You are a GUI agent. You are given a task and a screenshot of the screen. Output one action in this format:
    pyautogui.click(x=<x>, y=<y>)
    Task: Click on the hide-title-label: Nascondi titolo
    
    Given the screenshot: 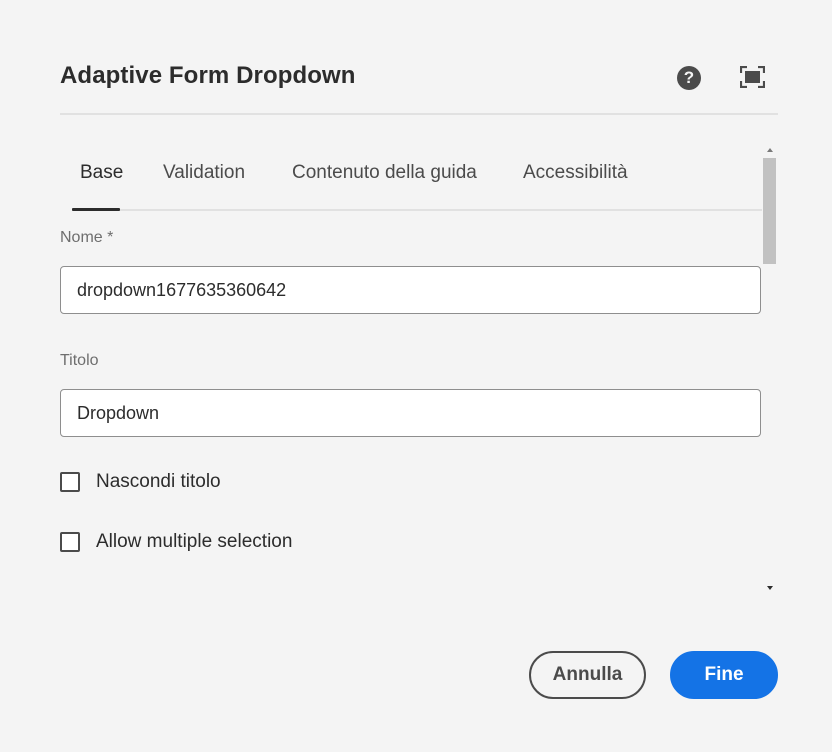 What is the action you would take?
    pyautogui.click(x=158, y=481)
    